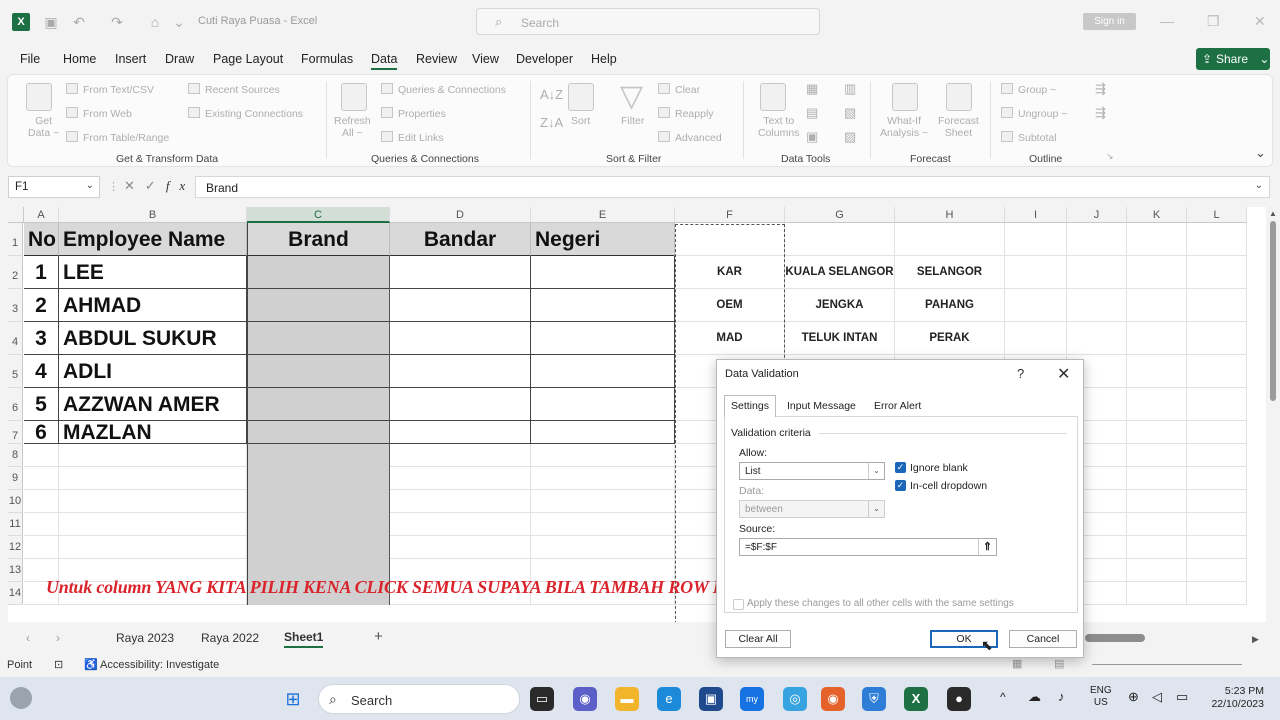 This screenshot has height=720, width=1280. What do you see at coordinates (840, 338) in the screenshot?
I see `lookup-bandar-cell: TELUK INTAN` at bounding box center [840, 338].